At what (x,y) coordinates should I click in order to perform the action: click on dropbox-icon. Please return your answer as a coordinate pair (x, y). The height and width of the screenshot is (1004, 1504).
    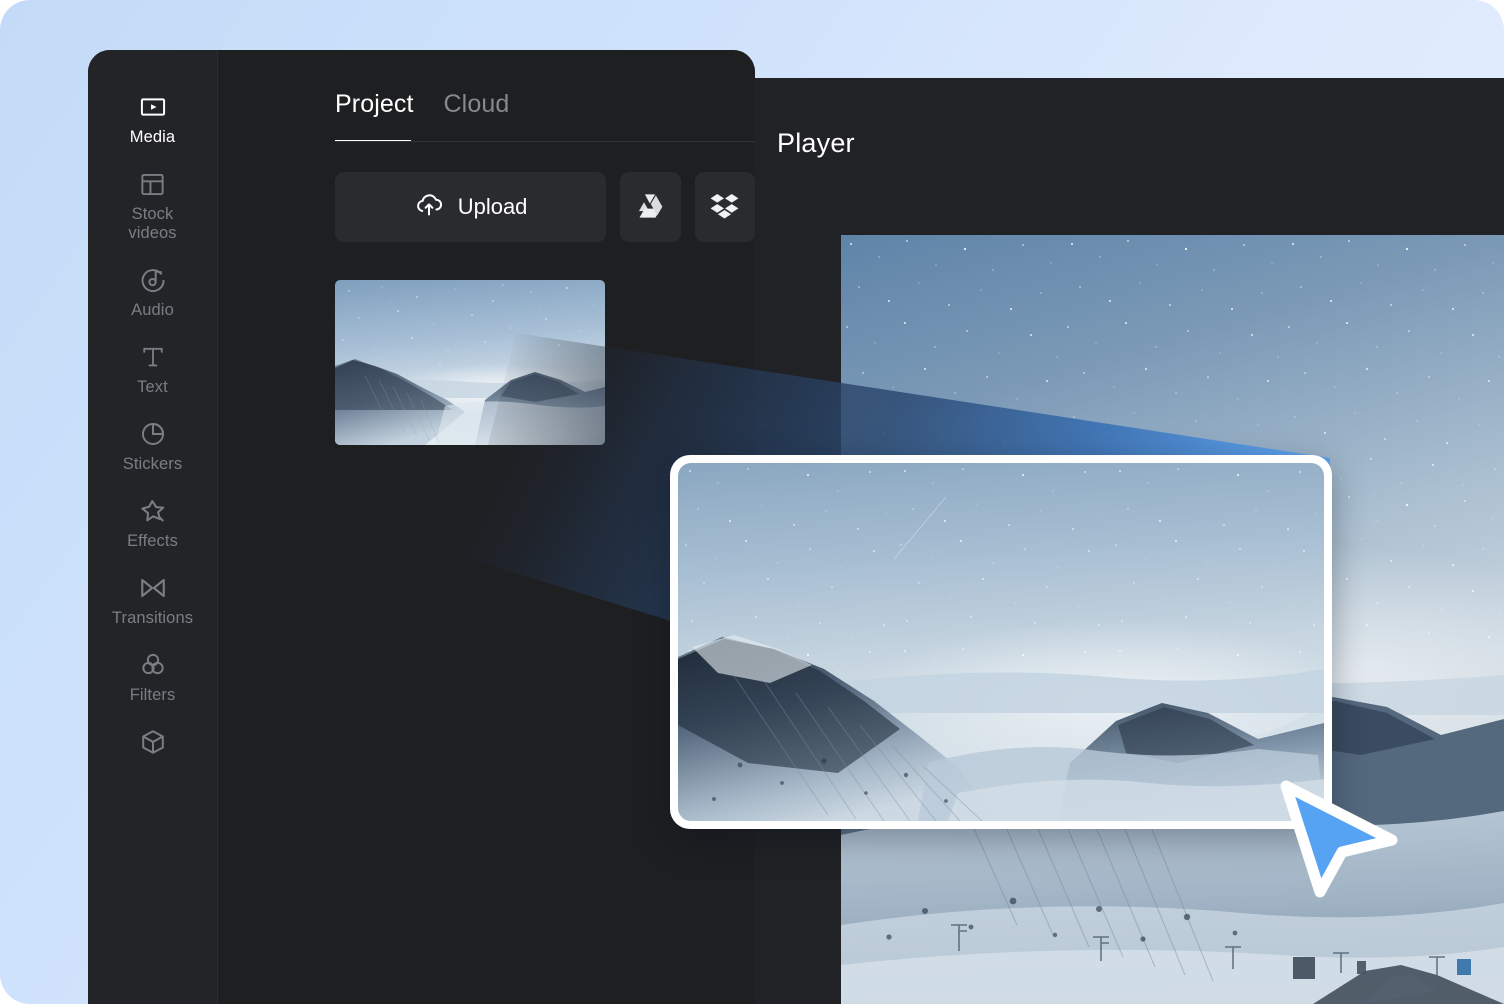
    Looking at the image, I should click on (724, 207).